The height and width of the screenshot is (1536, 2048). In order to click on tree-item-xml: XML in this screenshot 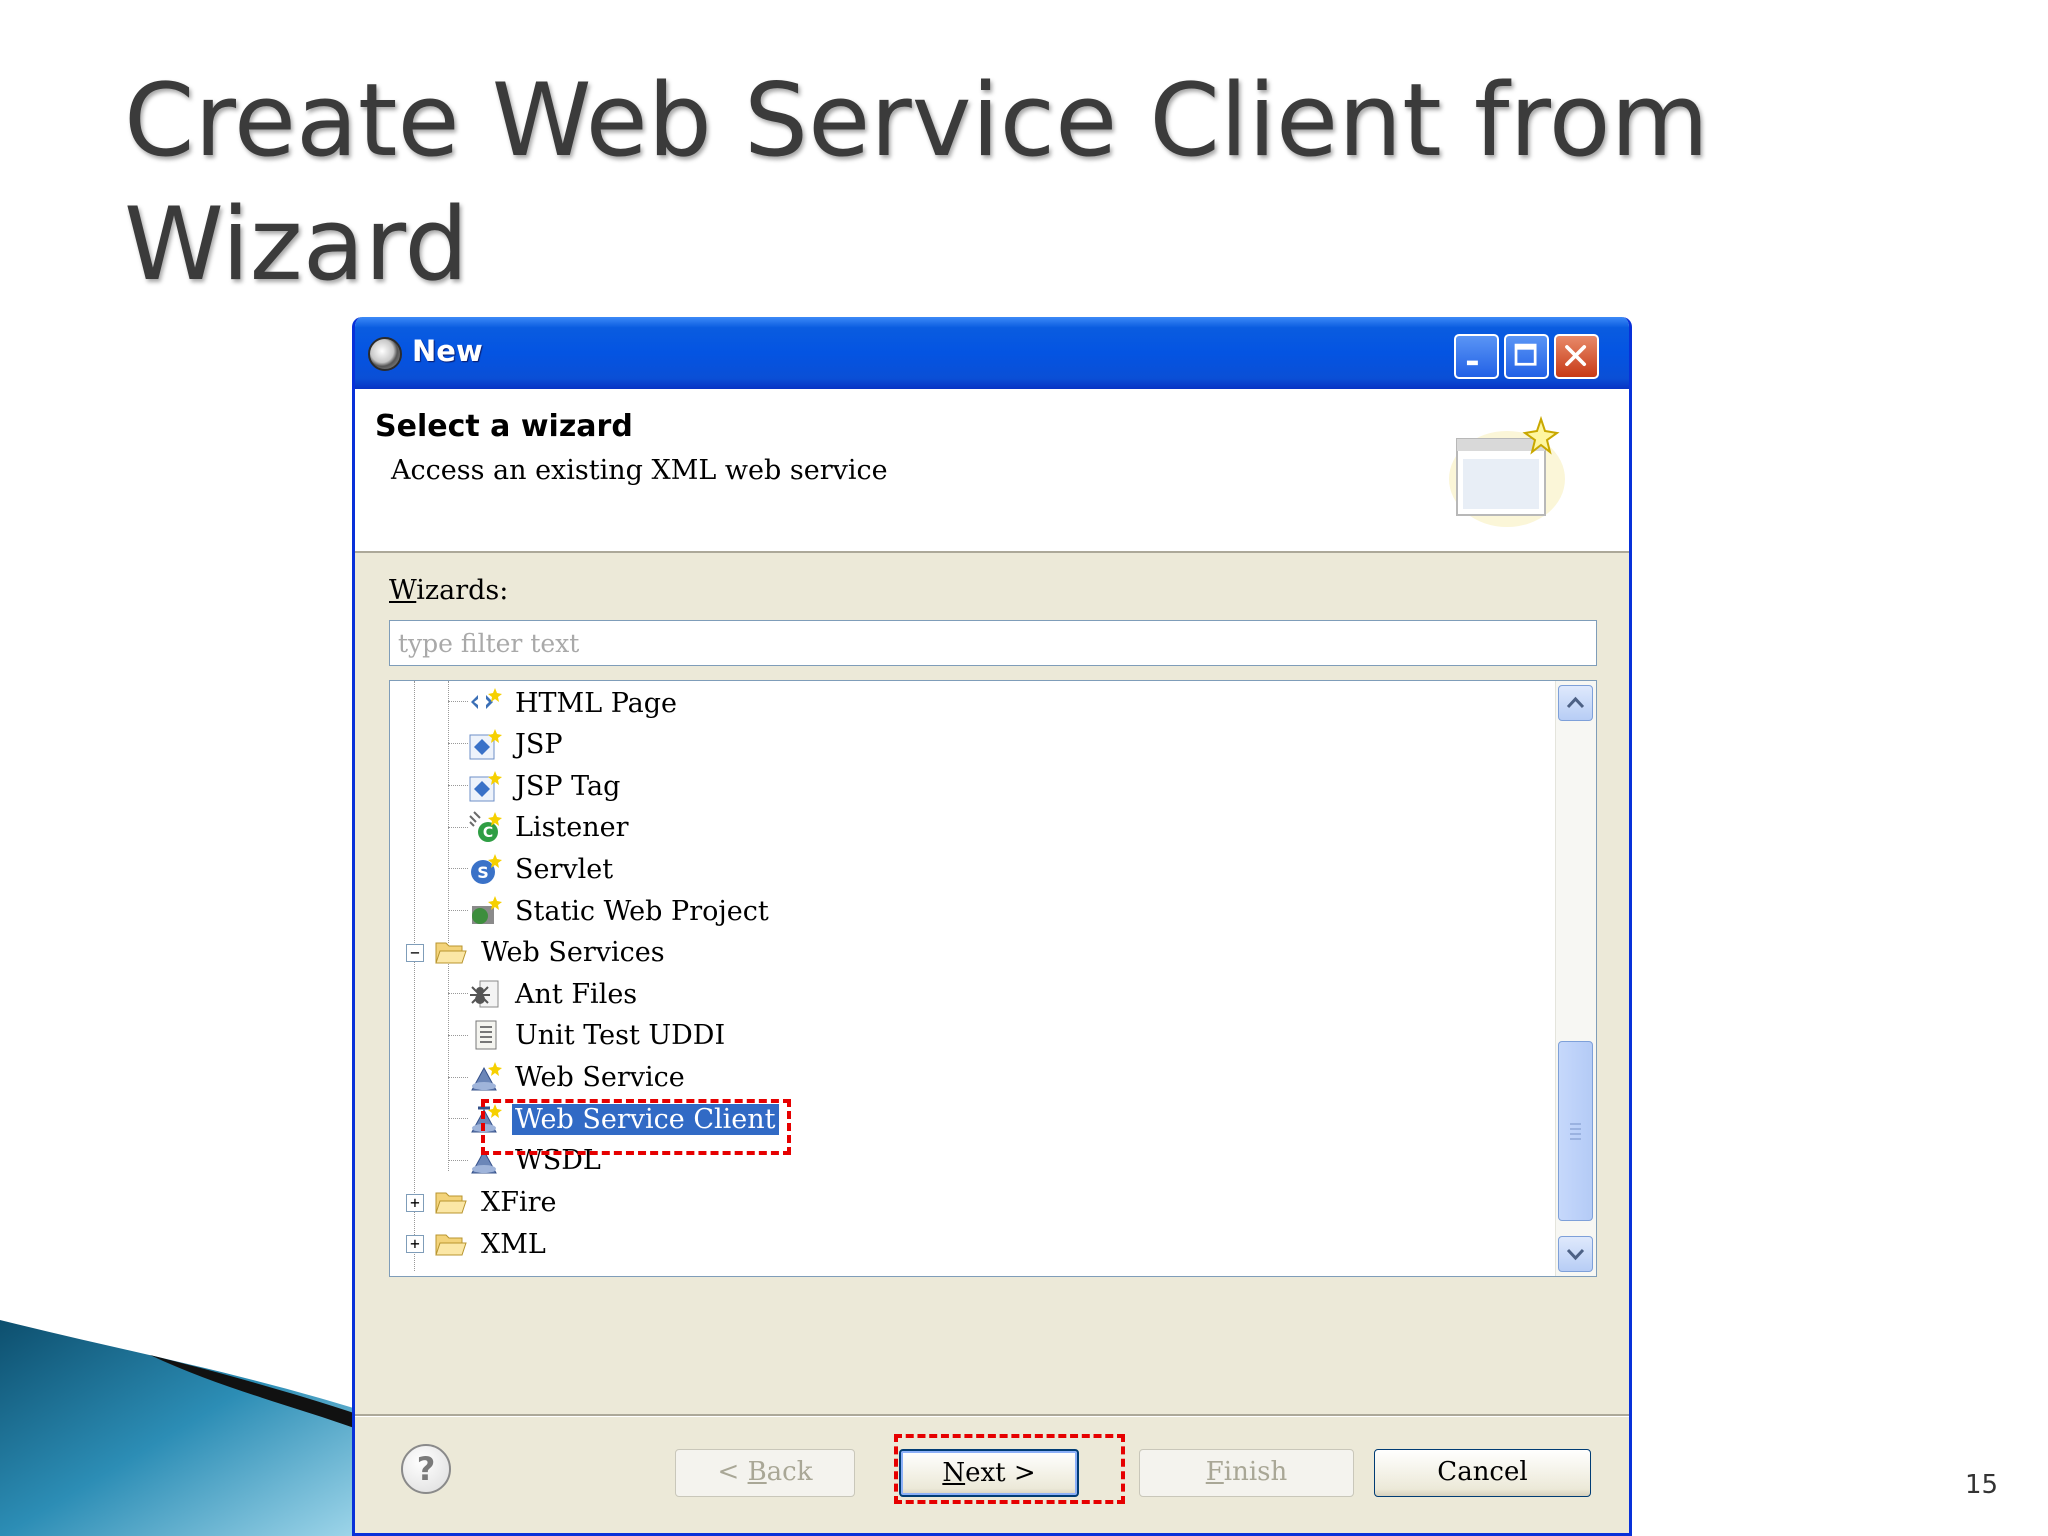, I will do `click(491, 1244)`.